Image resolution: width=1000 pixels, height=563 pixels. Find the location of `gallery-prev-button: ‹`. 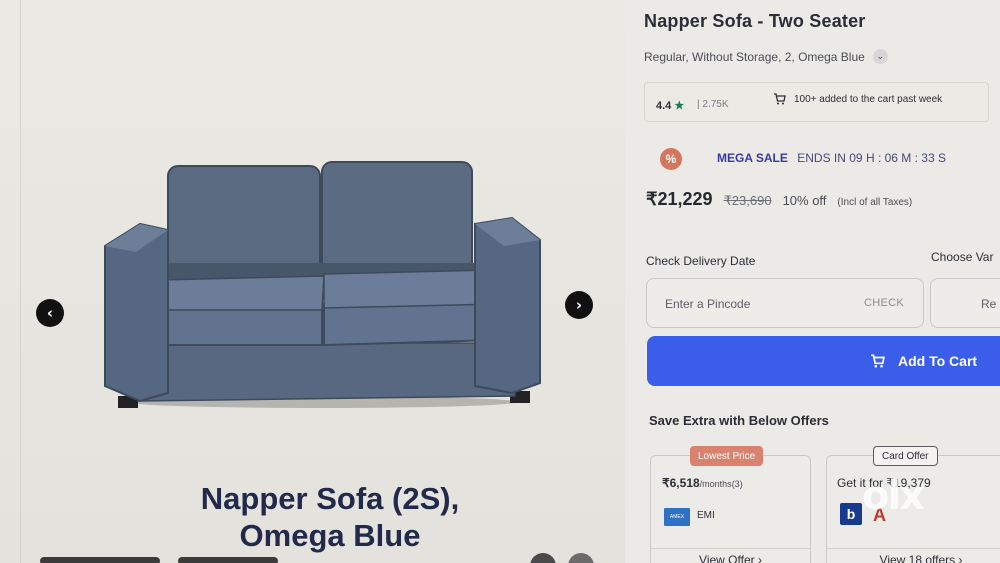

gallery-prev-button: ‹ is located at coordinates (50, 313).